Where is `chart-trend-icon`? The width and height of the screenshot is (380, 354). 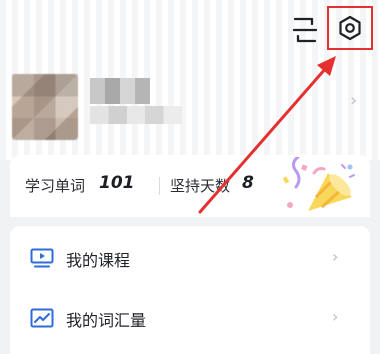 chart-trend-icon is located at coordinates (42, 318).